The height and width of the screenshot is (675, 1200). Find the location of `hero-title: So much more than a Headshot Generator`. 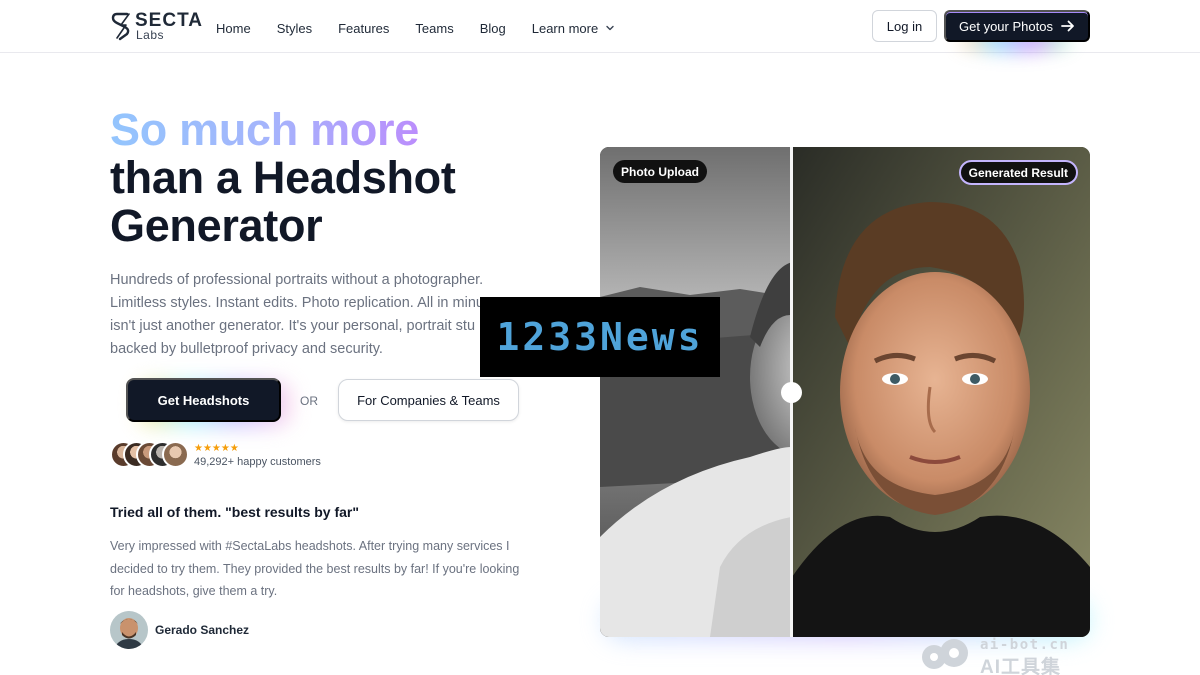

hero-title: So much more than a Headshot Generator is located at coordinates (340, 178).